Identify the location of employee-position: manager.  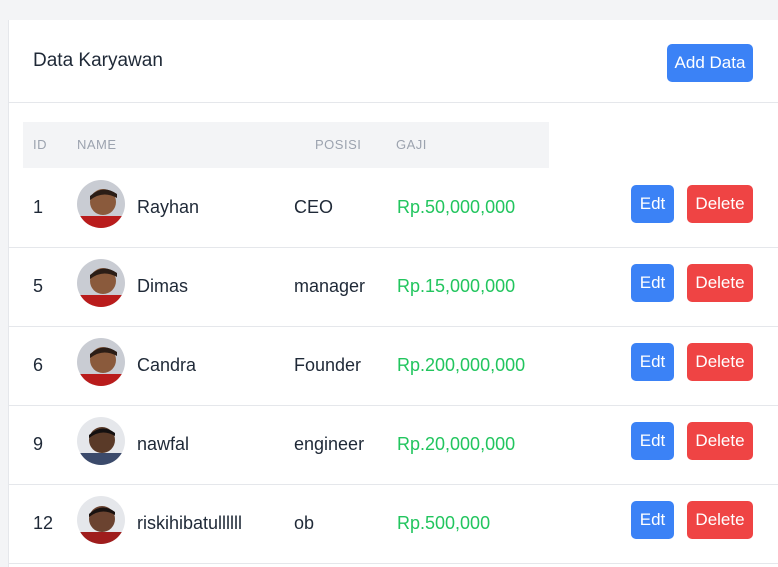
(330, 286).